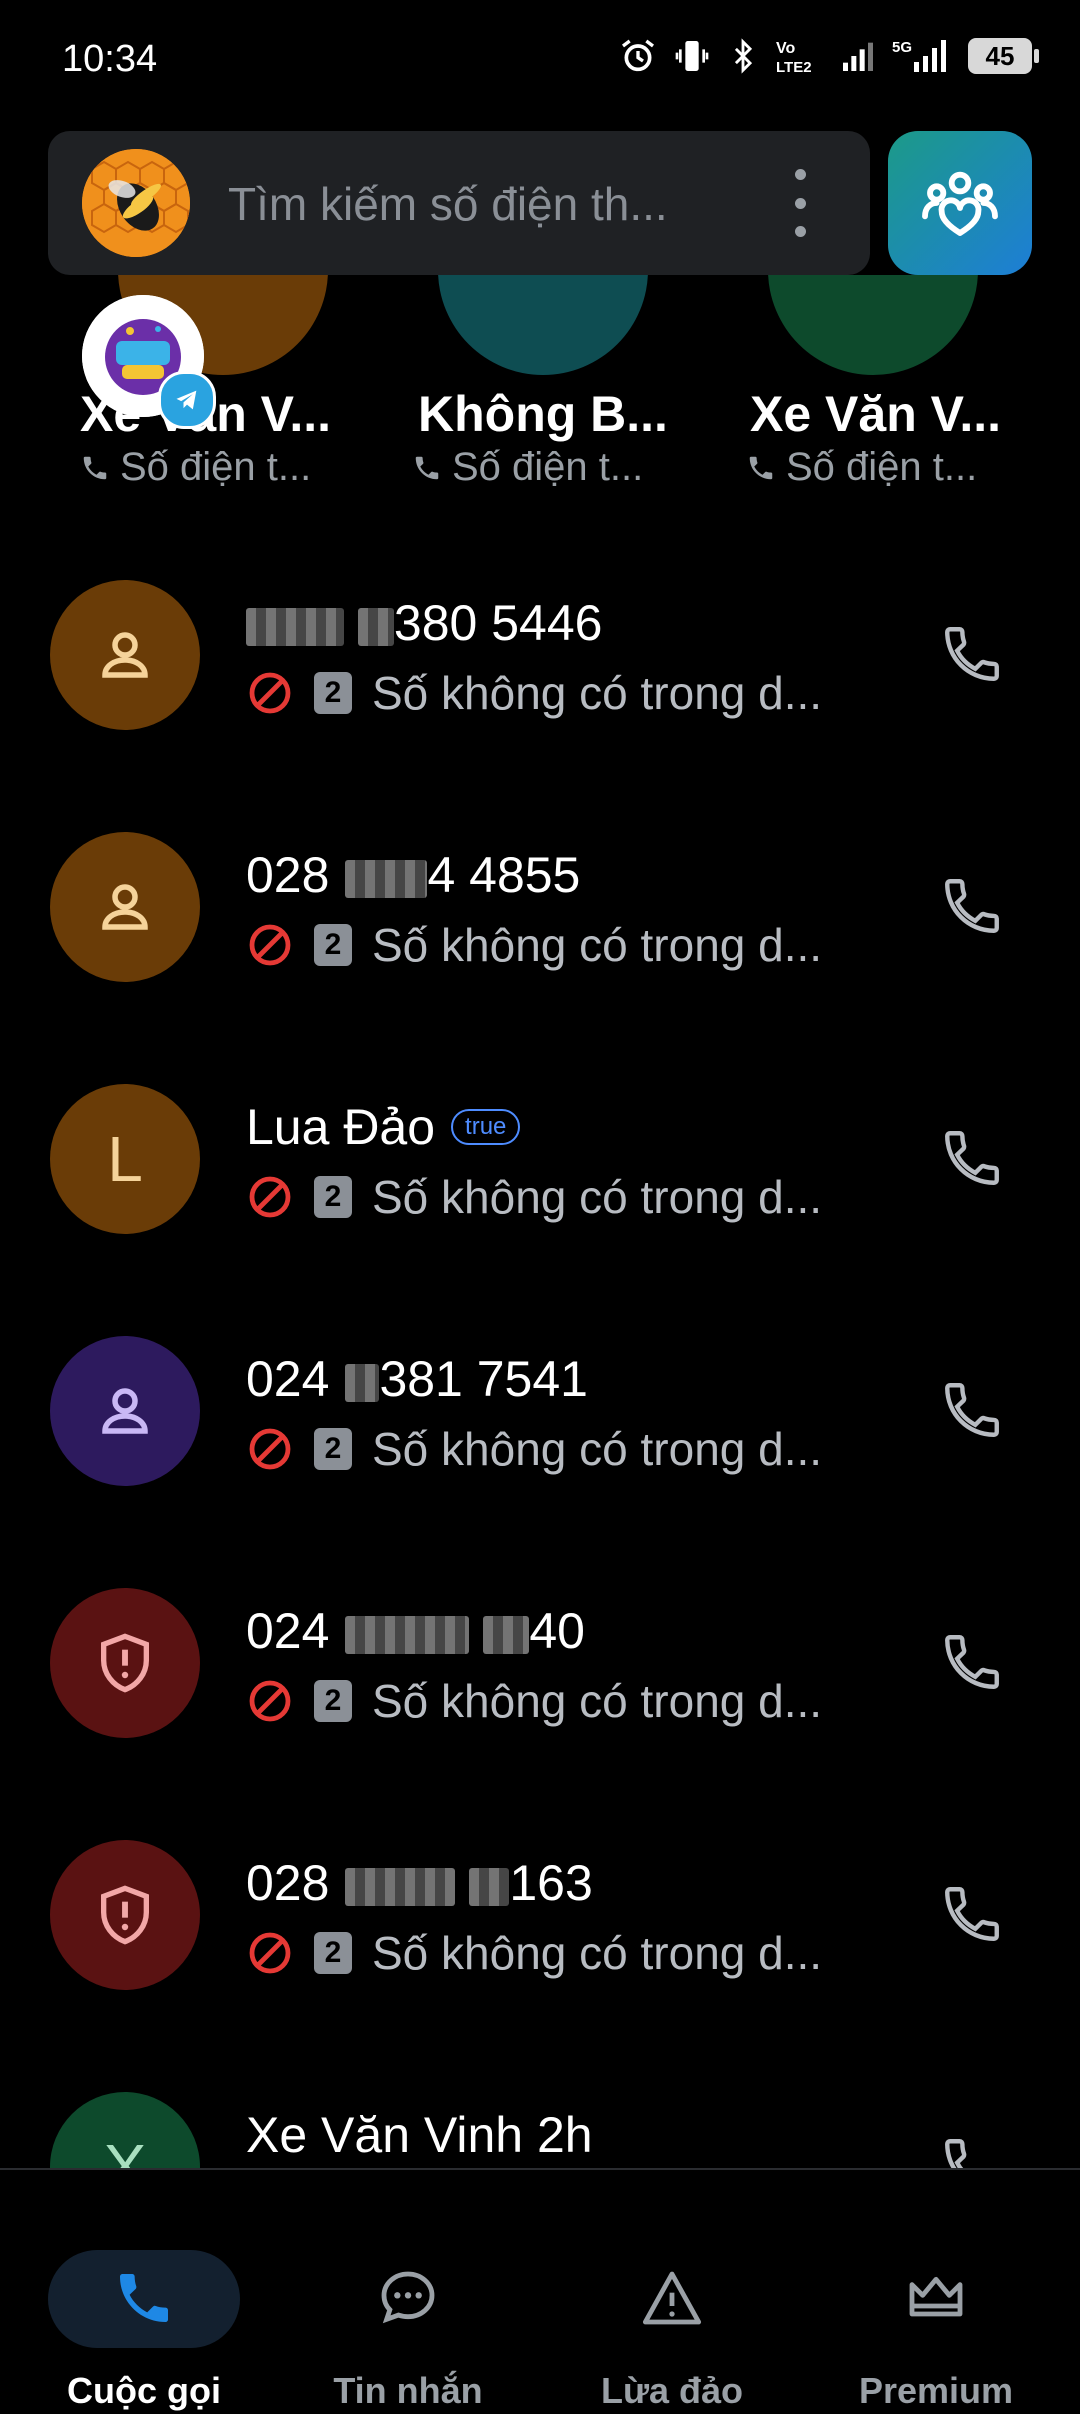 The width and height of the screenshot is (1080, 2414). I want to click on family-group-button, so click(960, 203).